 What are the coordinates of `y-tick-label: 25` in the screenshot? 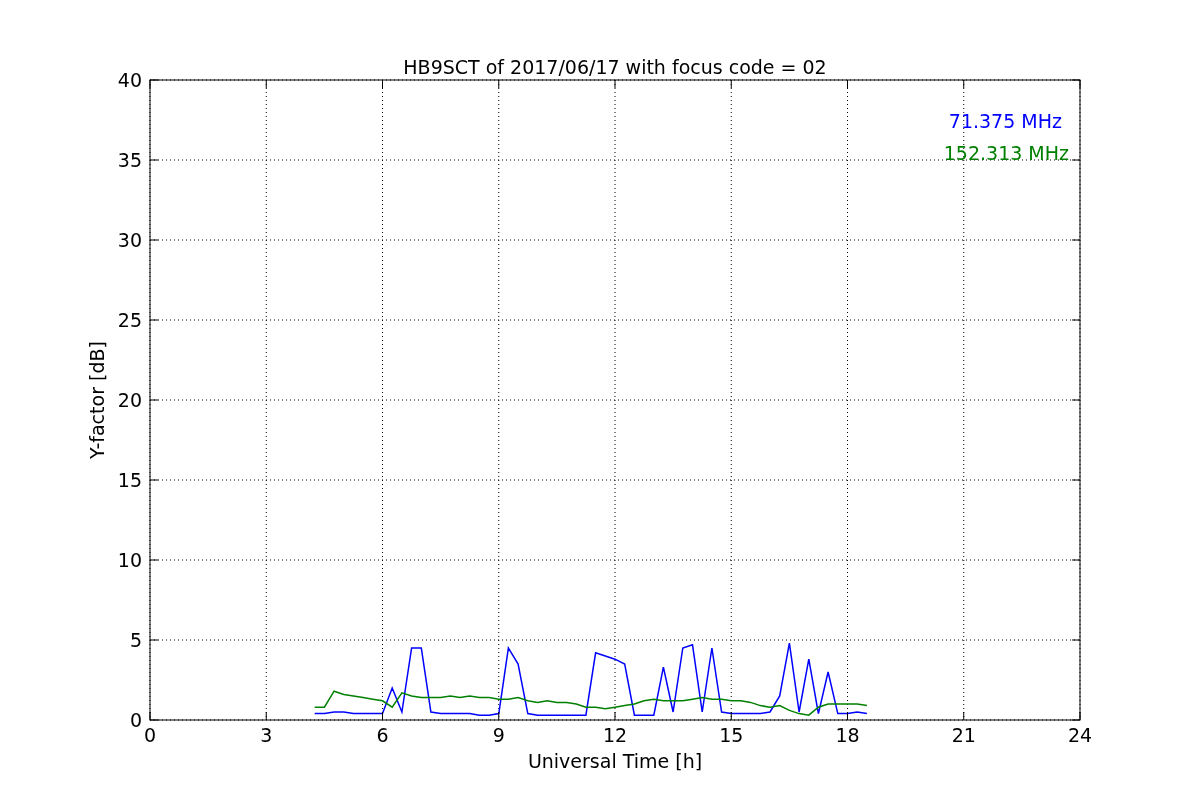 It's located at (129, 320).